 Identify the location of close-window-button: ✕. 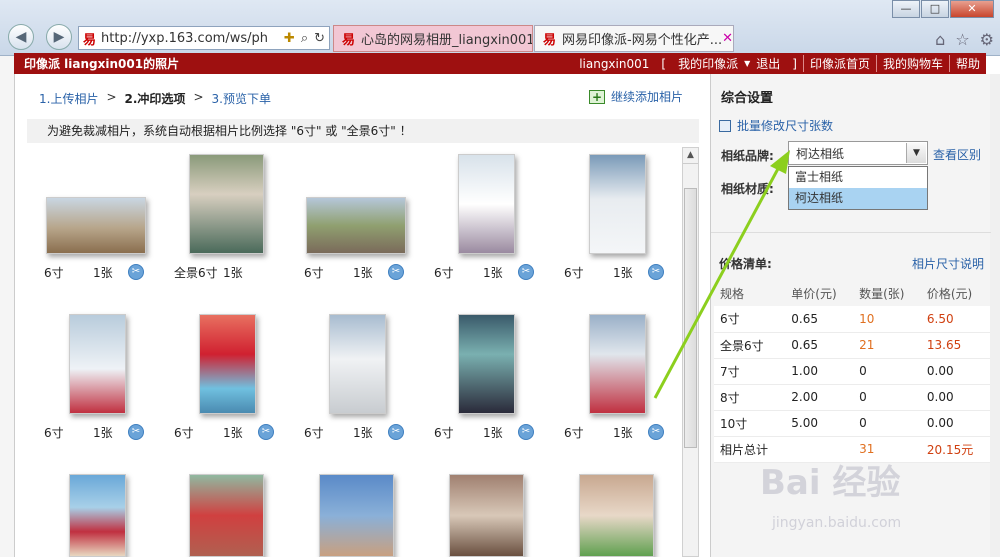
(972, 9).